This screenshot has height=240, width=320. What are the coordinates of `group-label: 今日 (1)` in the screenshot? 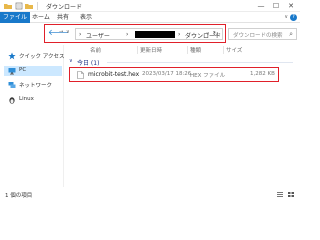 It's located at (88, 63).